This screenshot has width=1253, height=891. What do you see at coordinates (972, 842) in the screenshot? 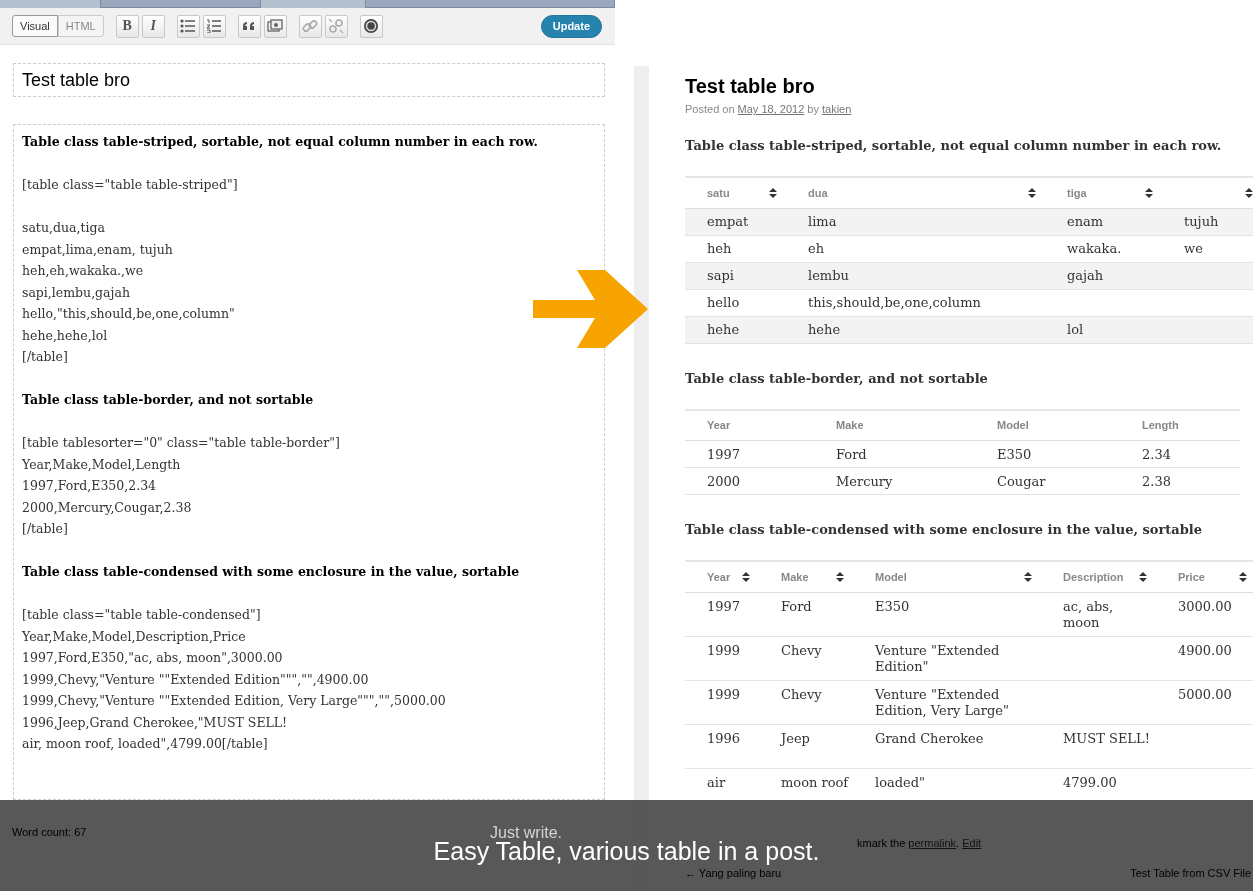
I see `edit-link: Edit` at bounding box center [972, 842].